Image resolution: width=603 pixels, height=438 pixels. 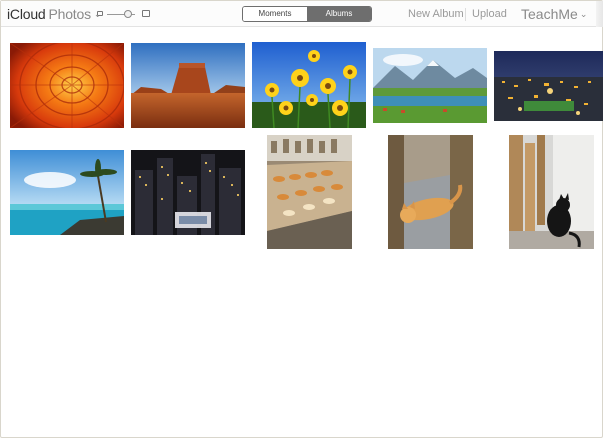 What do you see at coordinates (465, 14) in the screenshot?
I see `divider` at bounding box center [465, 14].